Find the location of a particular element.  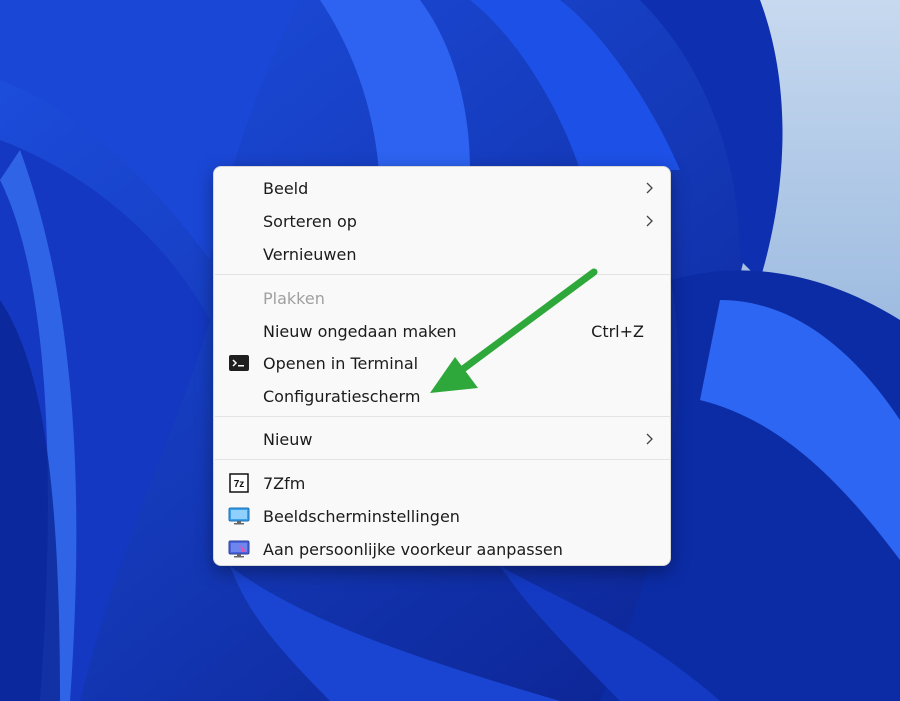

menu-item-display-settings: Beeldscherminstellingen is located at coordinates (442, 516).